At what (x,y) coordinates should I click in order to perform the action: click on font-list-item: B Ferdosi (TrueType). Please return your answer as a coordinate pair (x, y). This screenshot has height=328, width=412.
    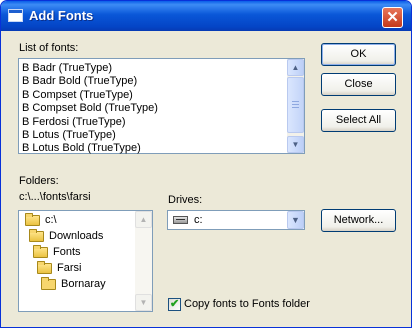
    Looking at the image, I should click on (153, 122).